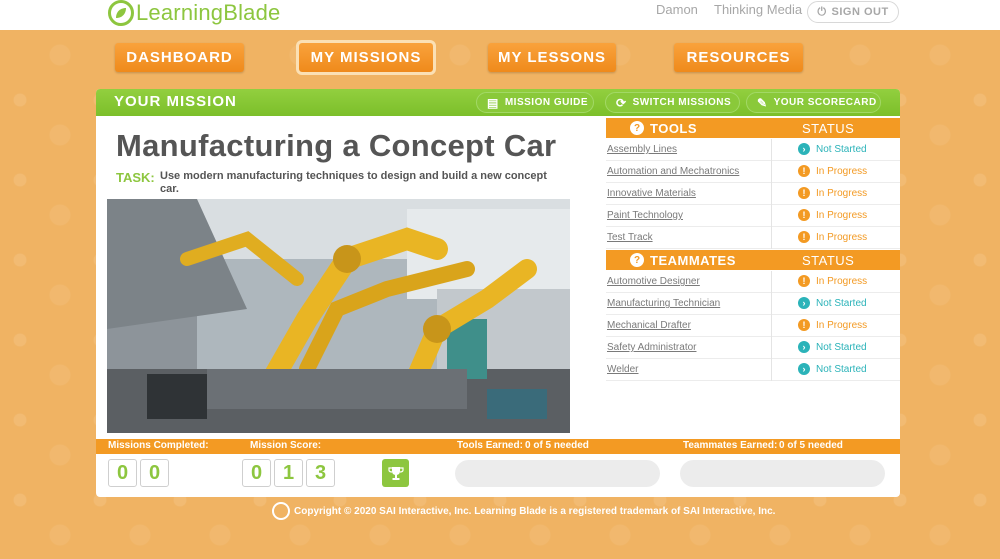 This screenshot has height=559, width=1000. What do you see at coordinates (630, 237) in the screenshot?
I see `tool-link-test-track: Test Track` at bounding box center [630, 237].